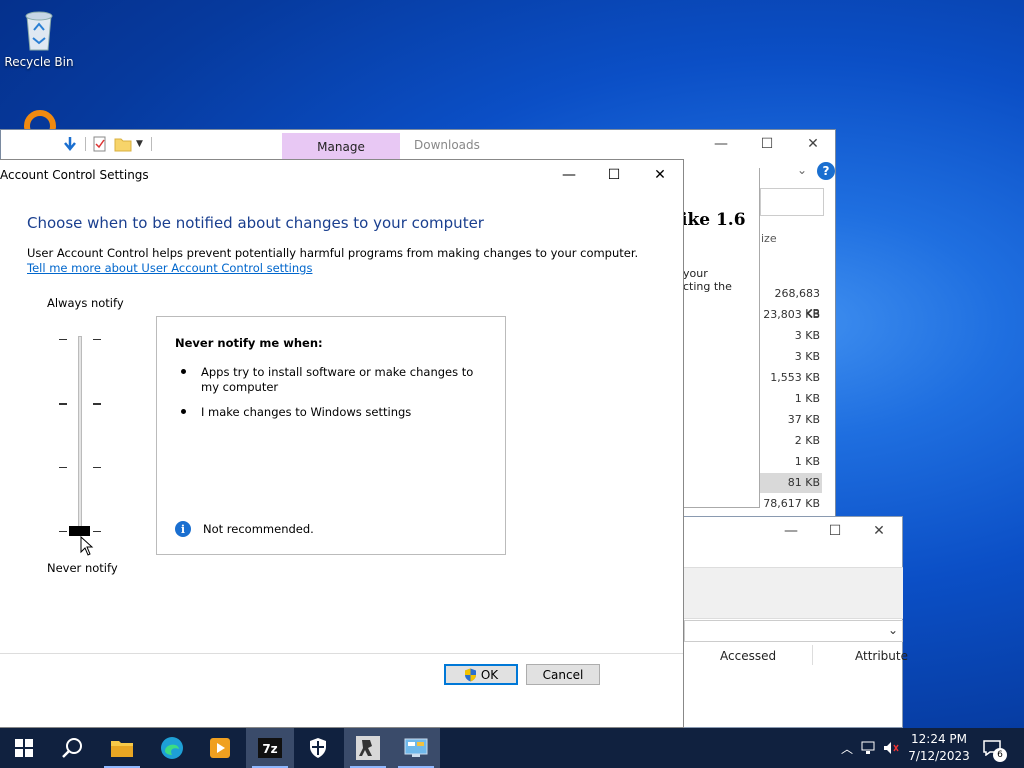  I want to click on search-icon, so click(72, 748).